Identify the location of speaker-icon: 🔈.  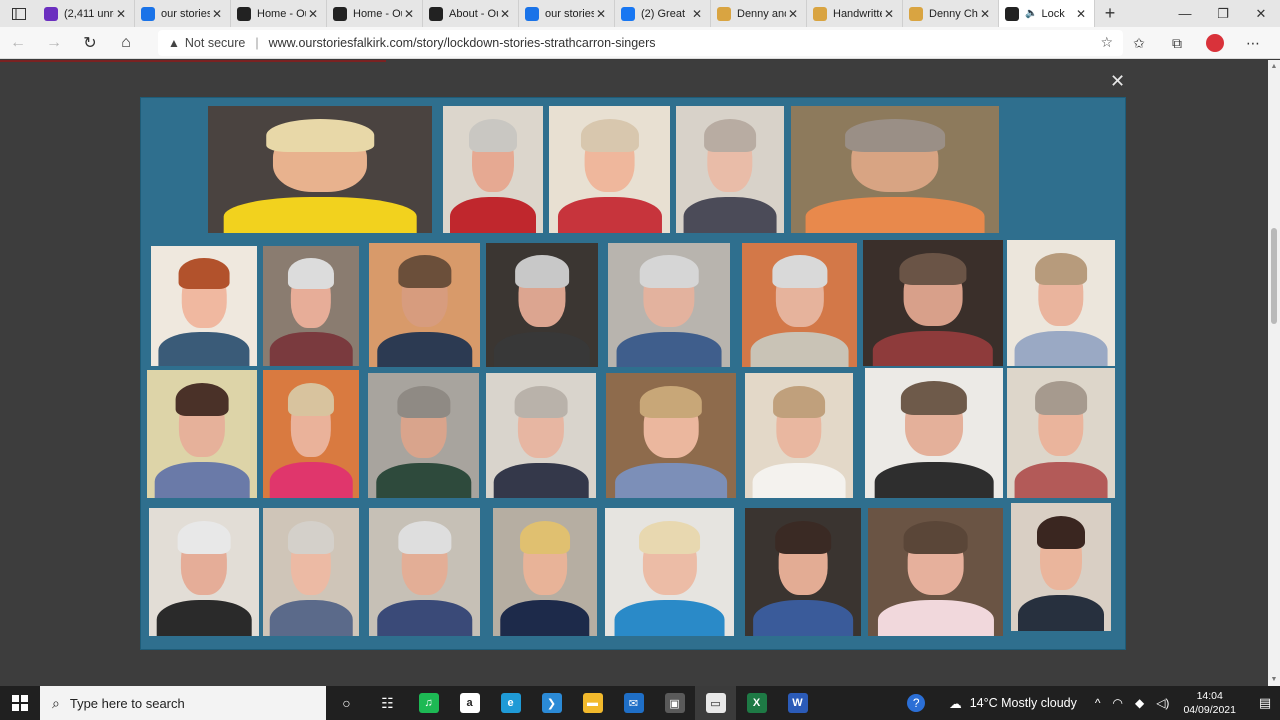
(1031, 13).